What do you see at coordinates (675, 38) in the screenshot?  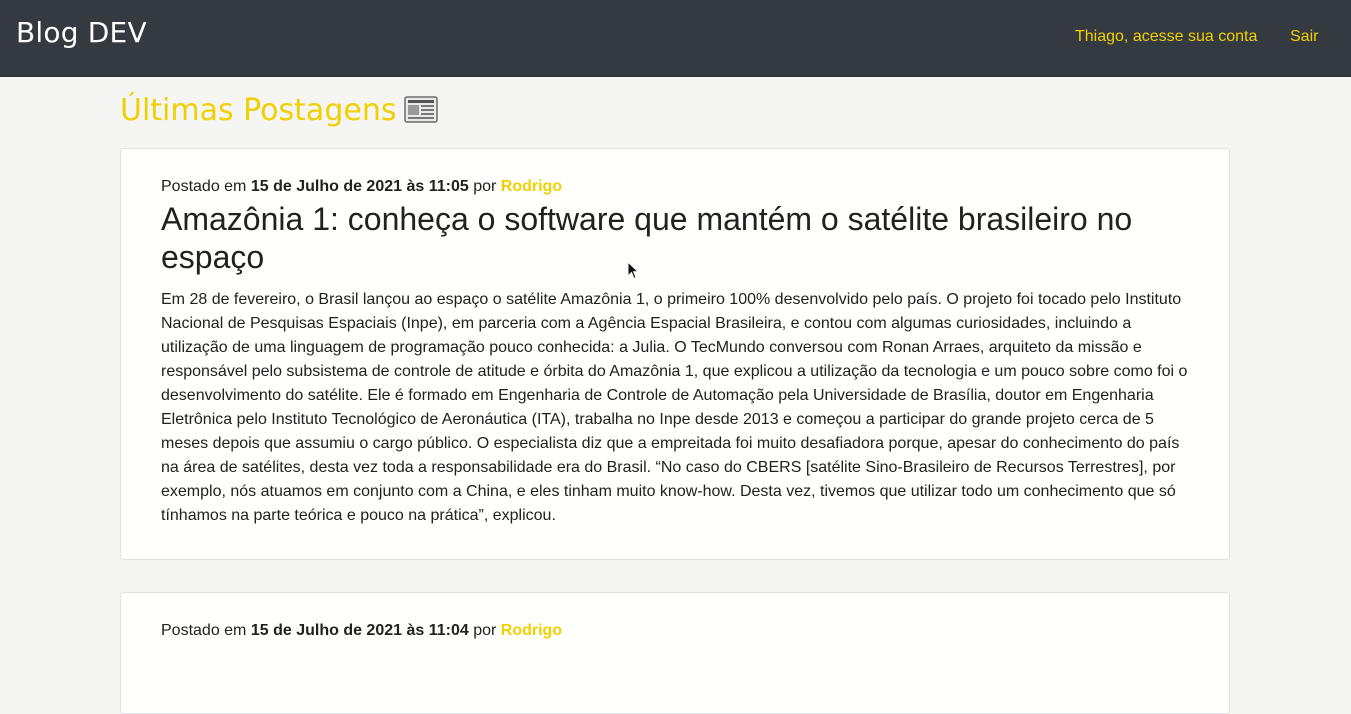 I see `navbar: Blog DEV Thiago, acesse sua conta Sair` at bounding box center [675, 38].